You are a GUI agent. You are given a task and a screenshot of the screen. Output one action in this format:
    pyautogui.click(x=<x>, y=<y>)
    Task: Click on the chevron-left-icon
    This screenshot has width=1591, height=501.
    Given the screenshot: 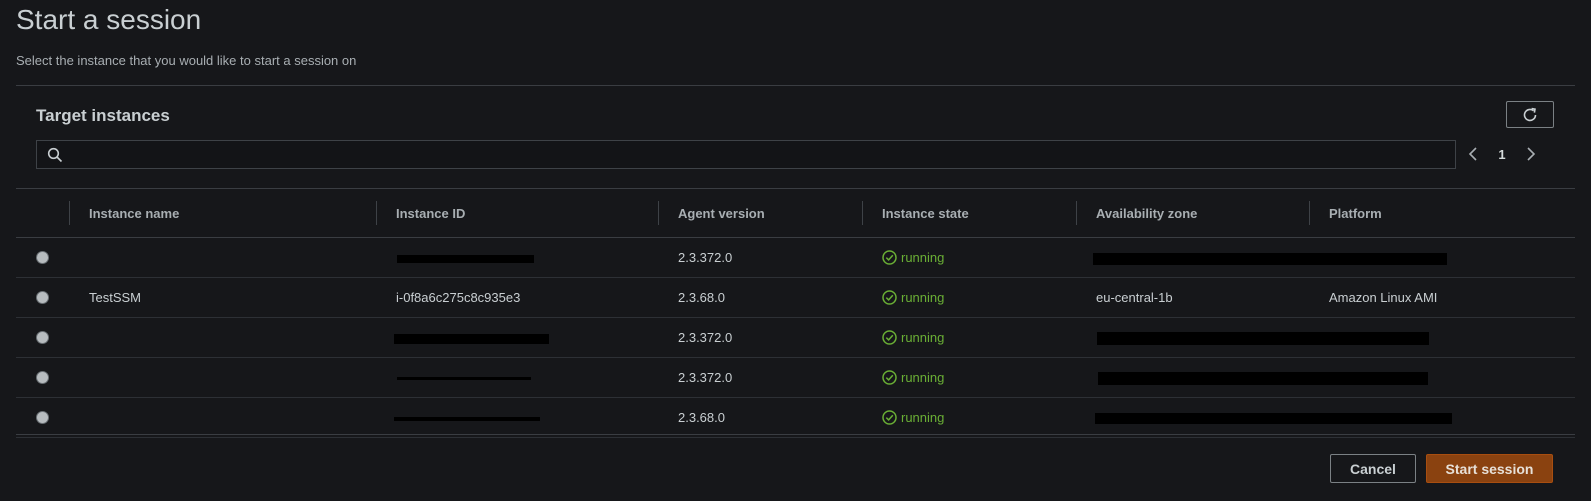 What is the action you would take?
    pyautogui.click(x=1472, y=154)
    